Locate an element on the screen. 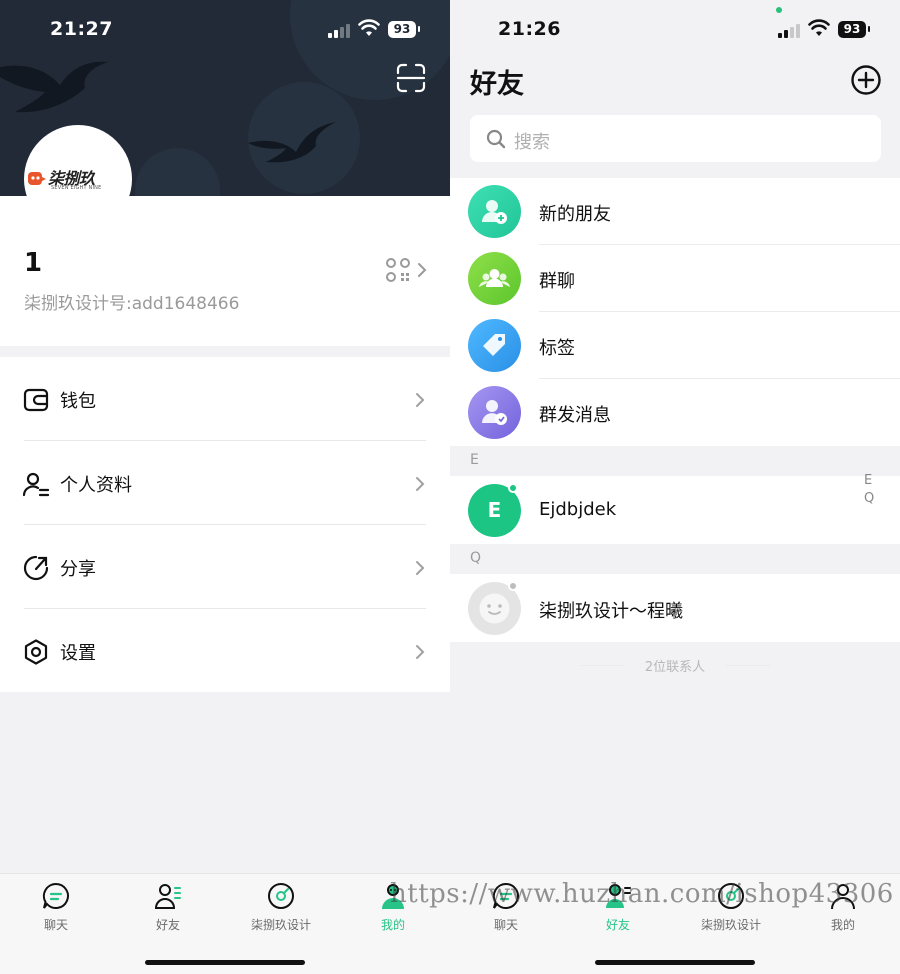 The height and width of the screenshot is (974, 900). list-item-broadcast: 群发消息 is located at coordinates (675, 412).